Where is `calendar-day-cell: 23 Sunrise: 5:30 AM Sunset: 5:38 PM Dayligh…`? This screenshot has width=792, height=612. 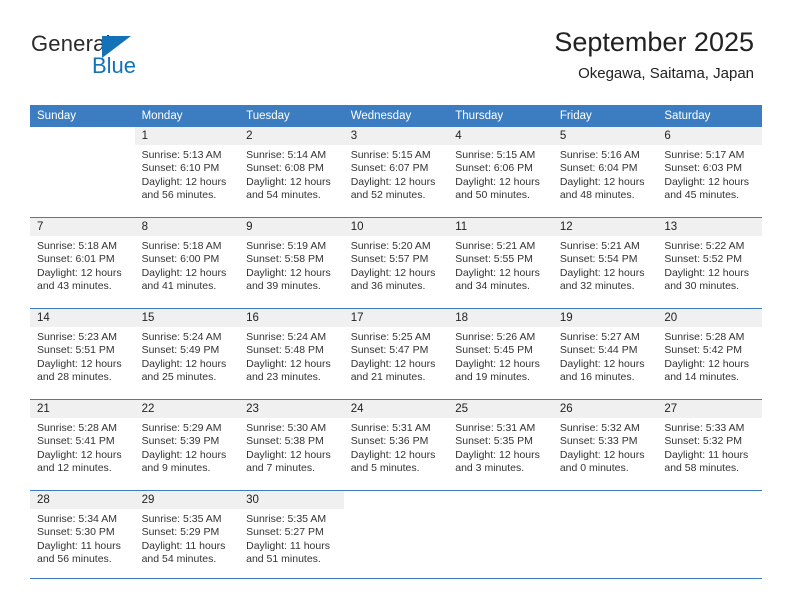 calendar-day-cell: 23 Sunrise: 5:30 AM Sunset: 5:38 PM Dayligh… is located at coordinates (291, 445).